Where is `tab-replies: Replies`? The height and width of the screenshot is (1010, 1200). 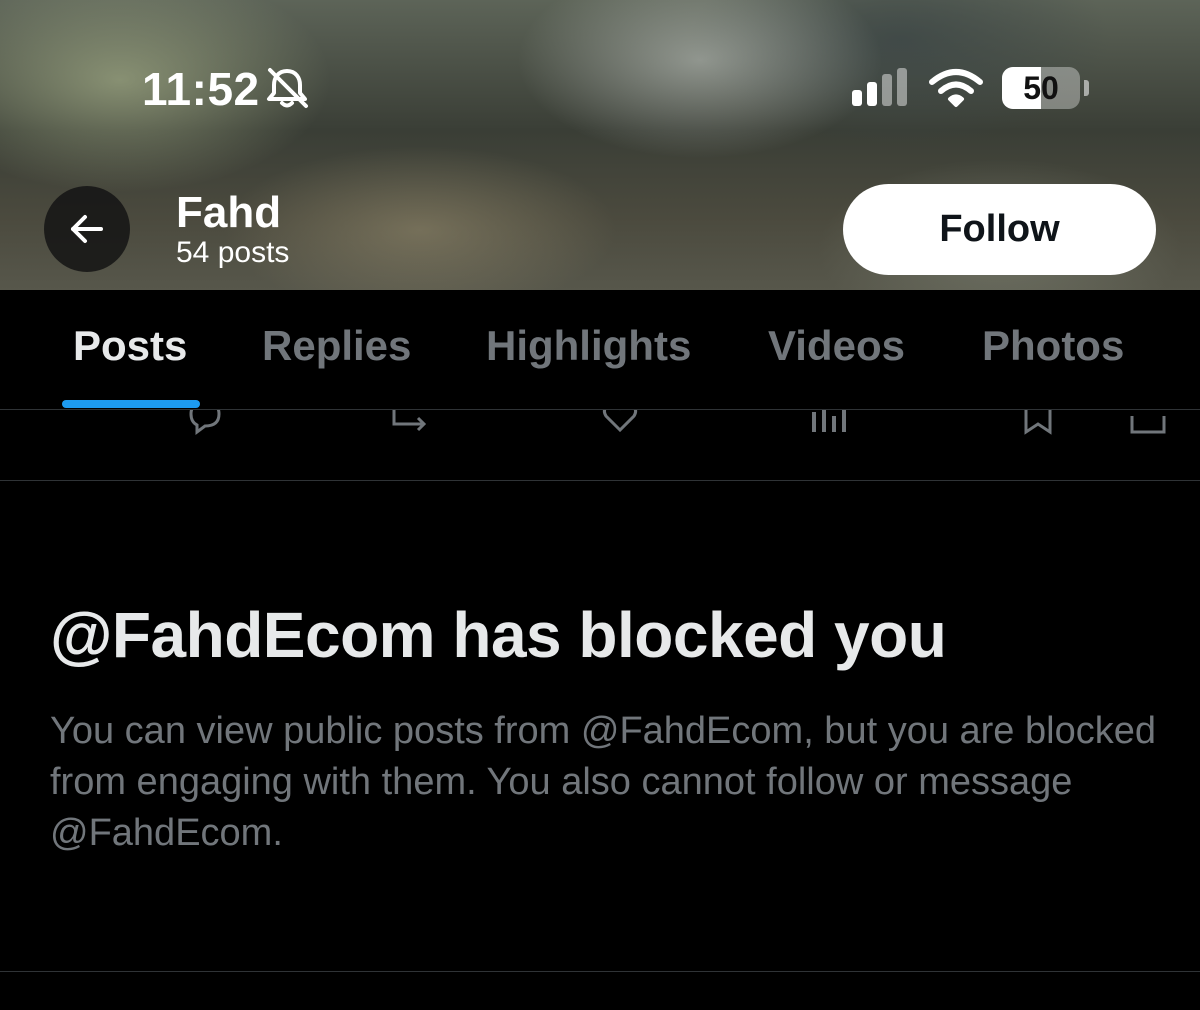
tab-replies: Replies is located at coordinates (336, 346).